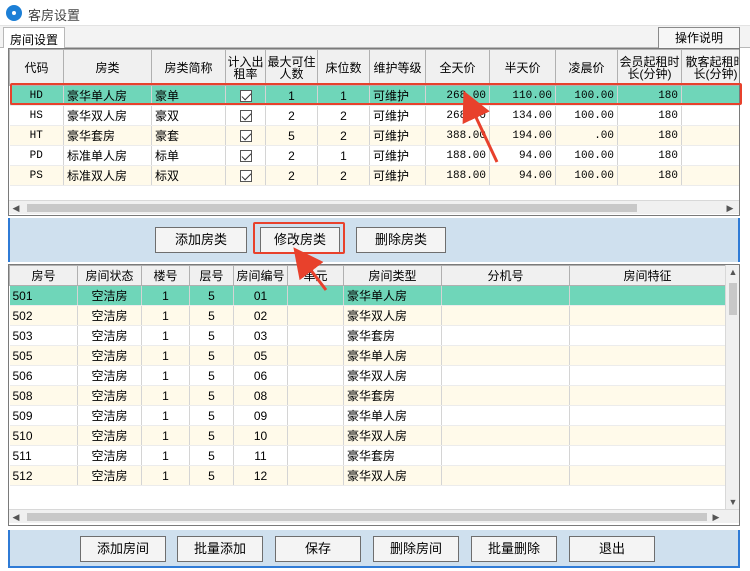 The image size is (750, 571). I want to click on room-row: 509 空洁房 1 5 09 豪华单人房, so click(367, 415).